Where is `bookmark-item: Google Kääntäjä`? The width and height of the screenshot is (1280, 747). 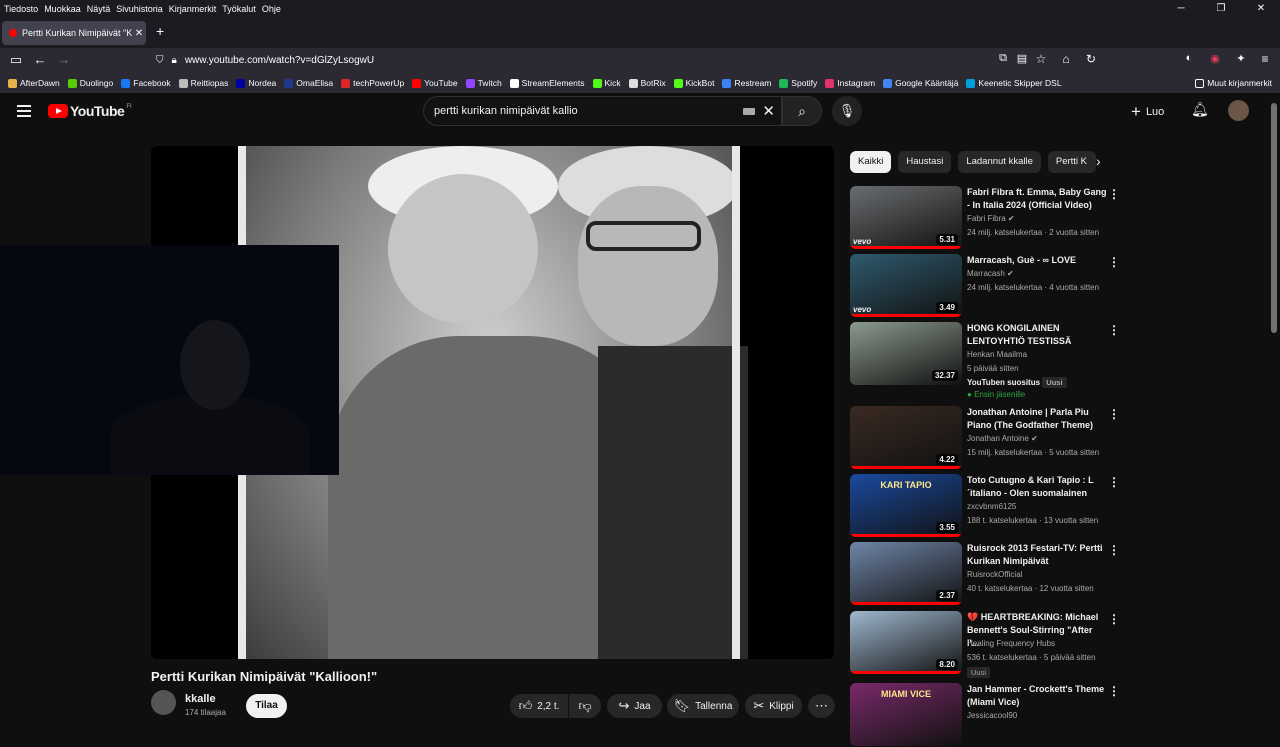
bookmark-item: Google Kääntäjä is located at coordinates (920, 83).